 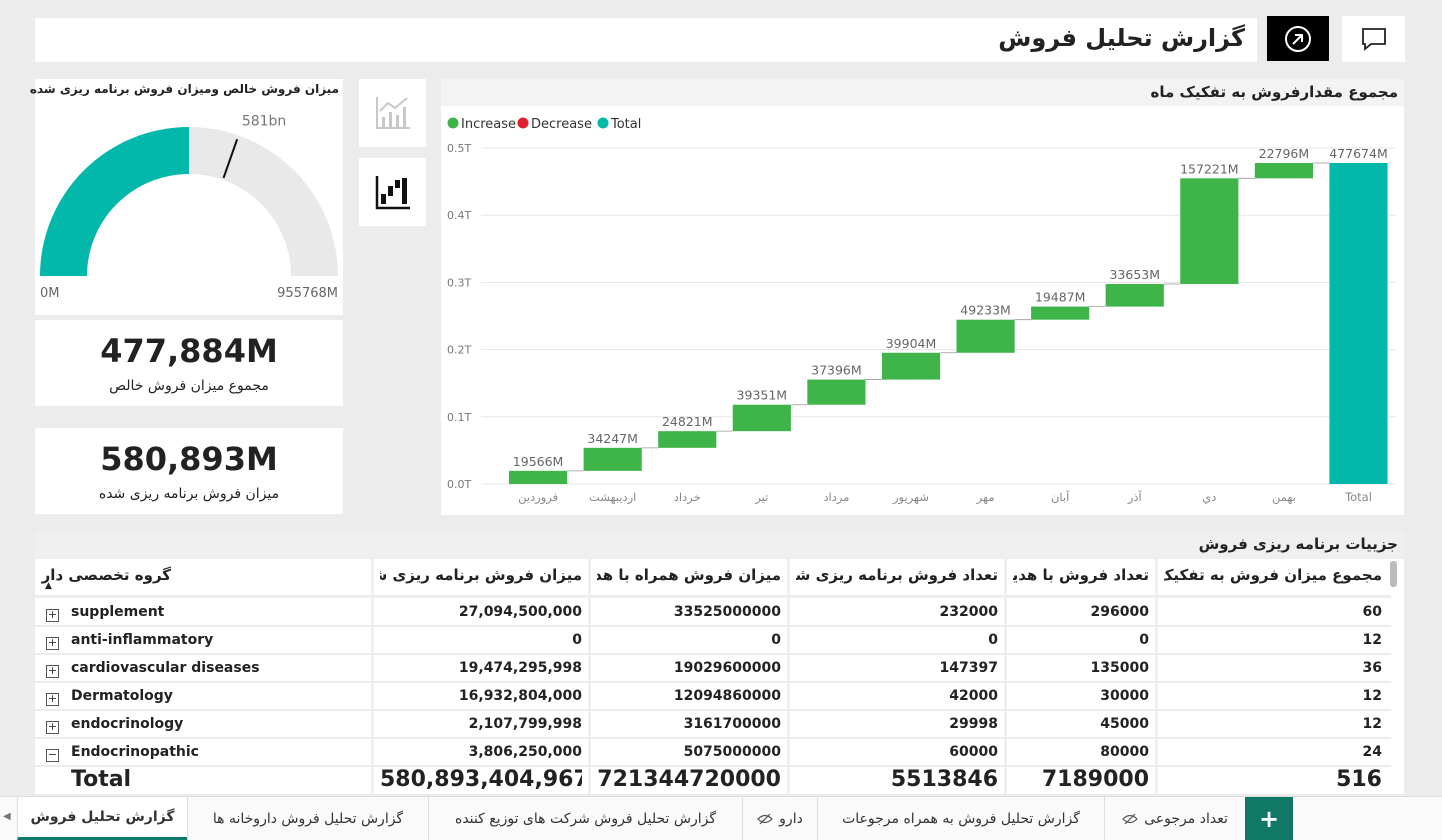 What do you see at coordinates (189, 351) in the screenshot?
I see `net-sales-value: 477,884M` at bounding box center [189, 351].